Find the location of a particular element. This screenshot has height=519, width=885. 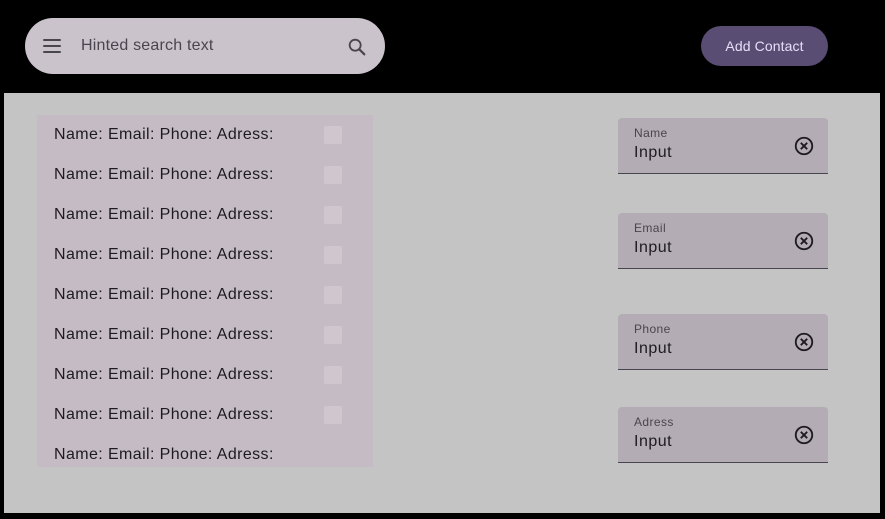

email-field-label: Email is located at coordinates (650, 228).